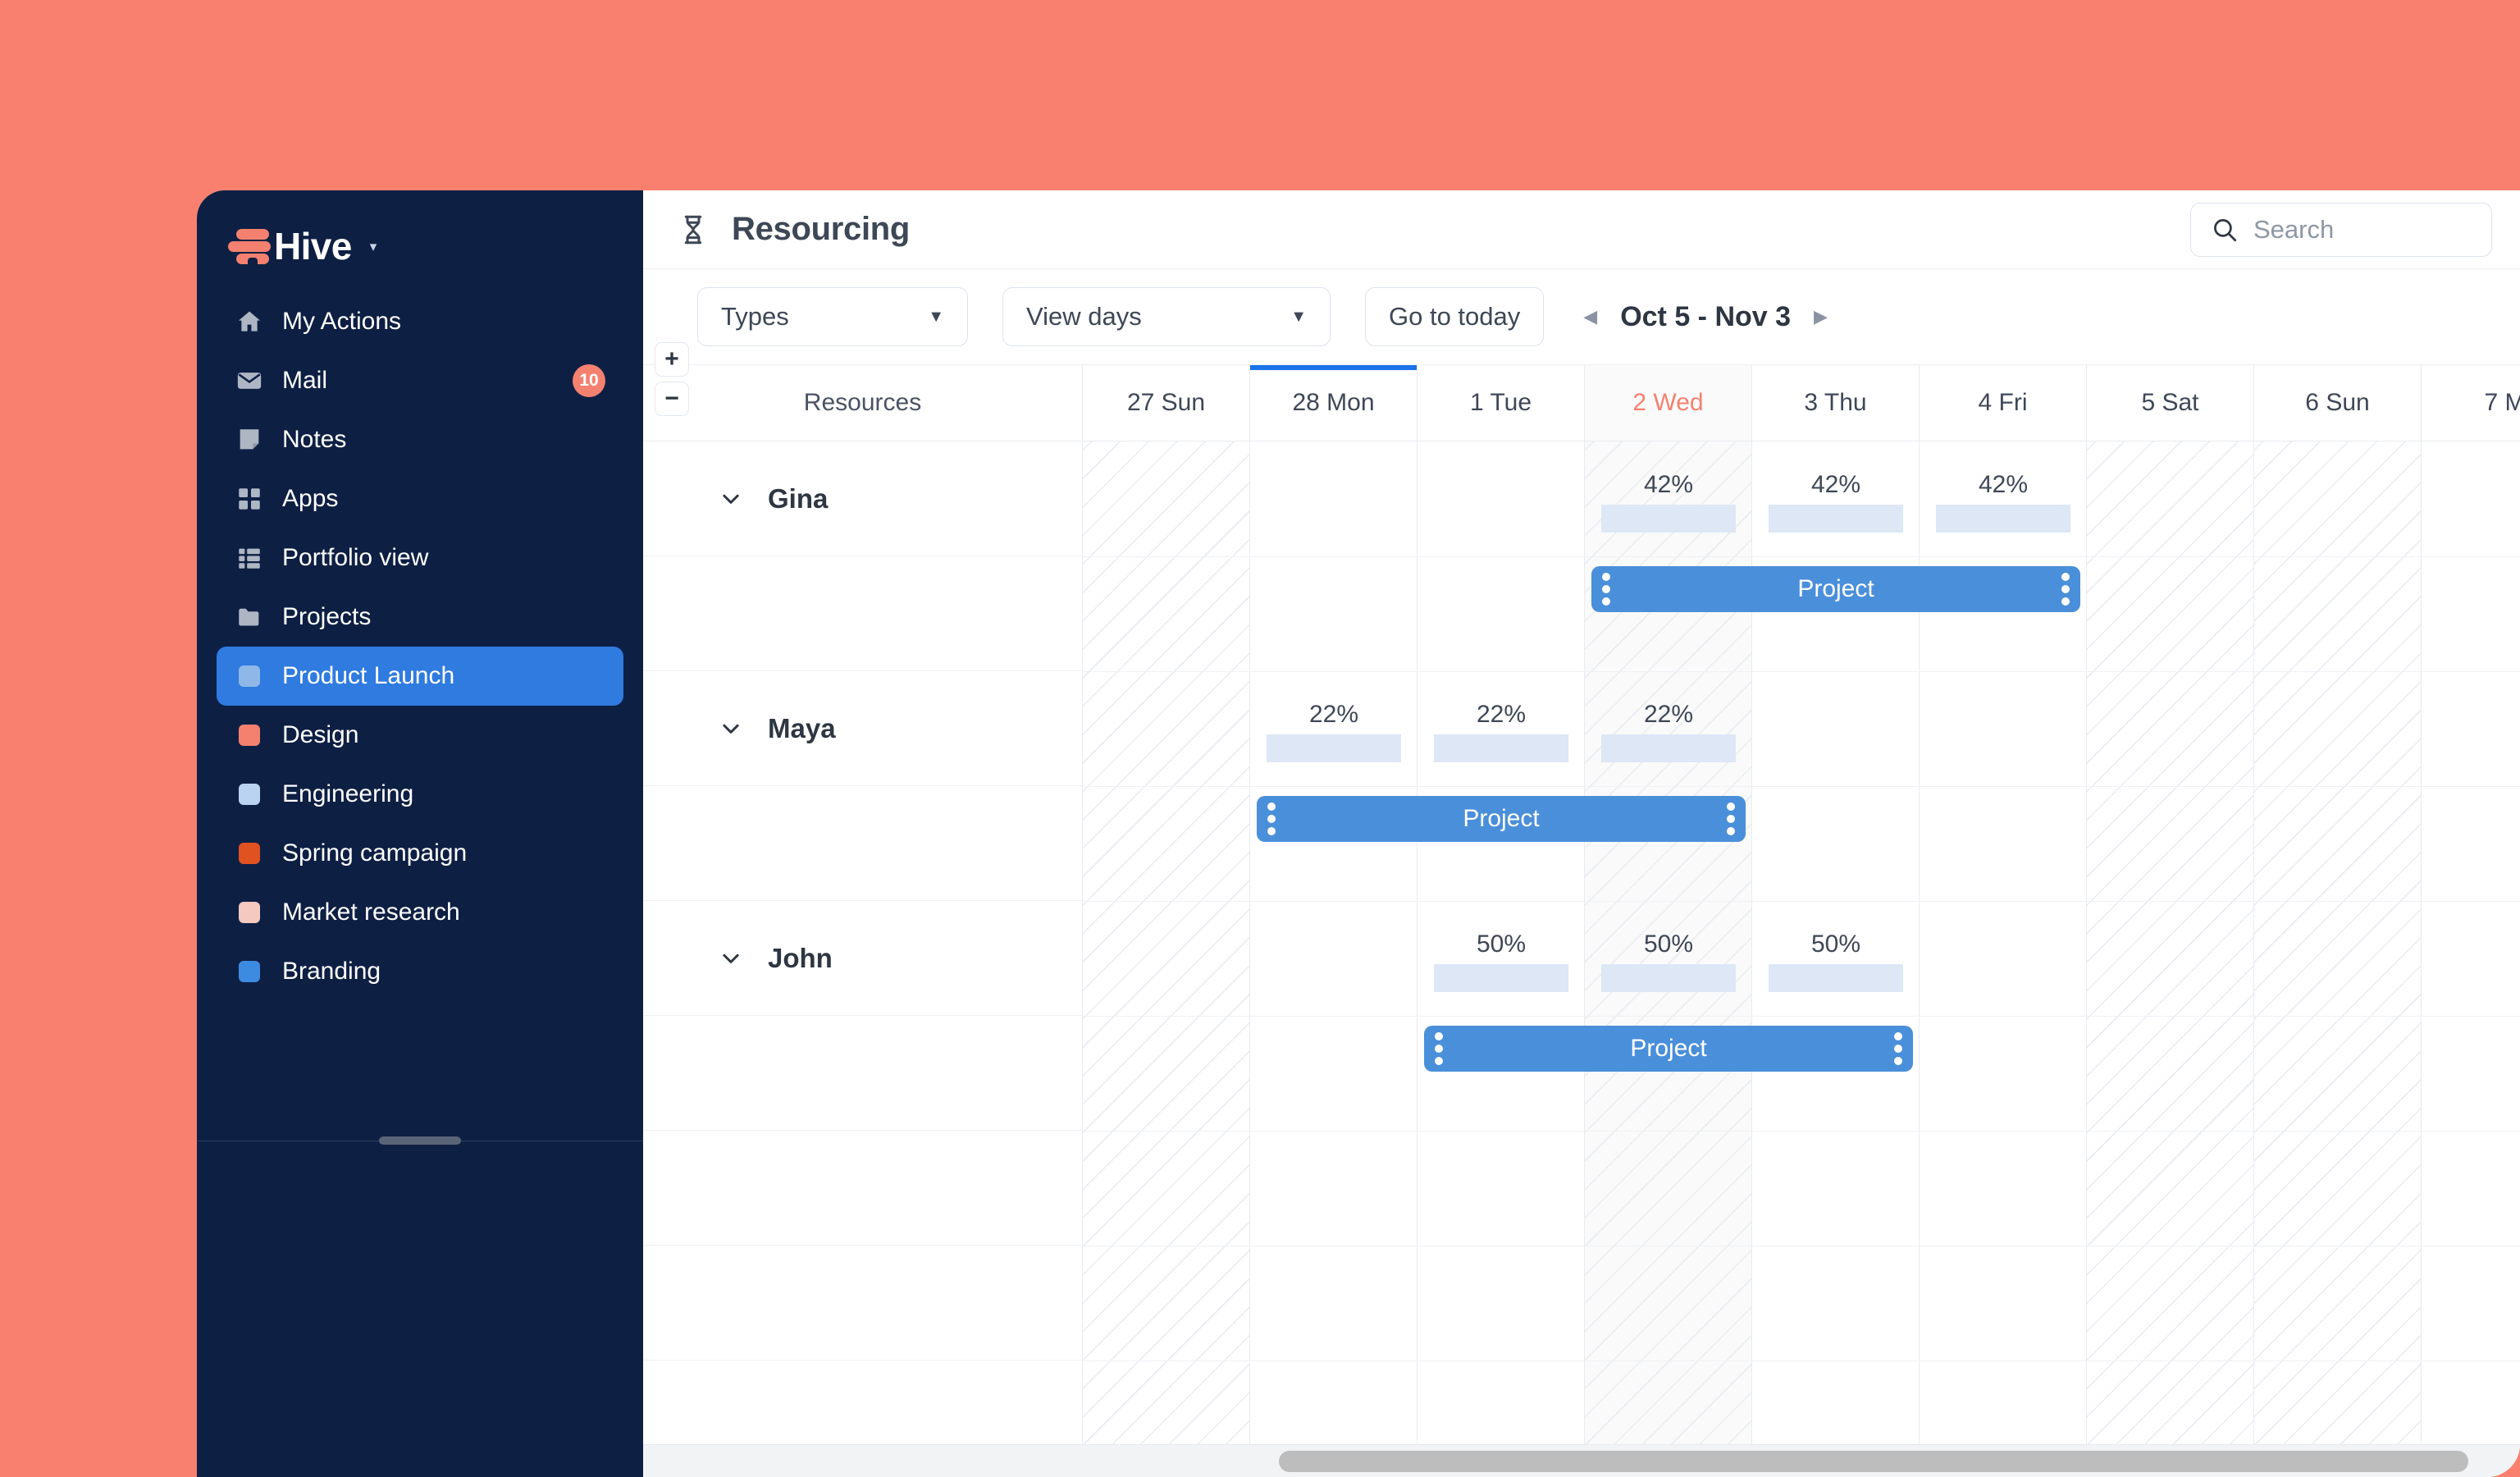 The image size is (2520, 1477). I want to click on go-to-today-button: Go to today, so click(1455, 316).